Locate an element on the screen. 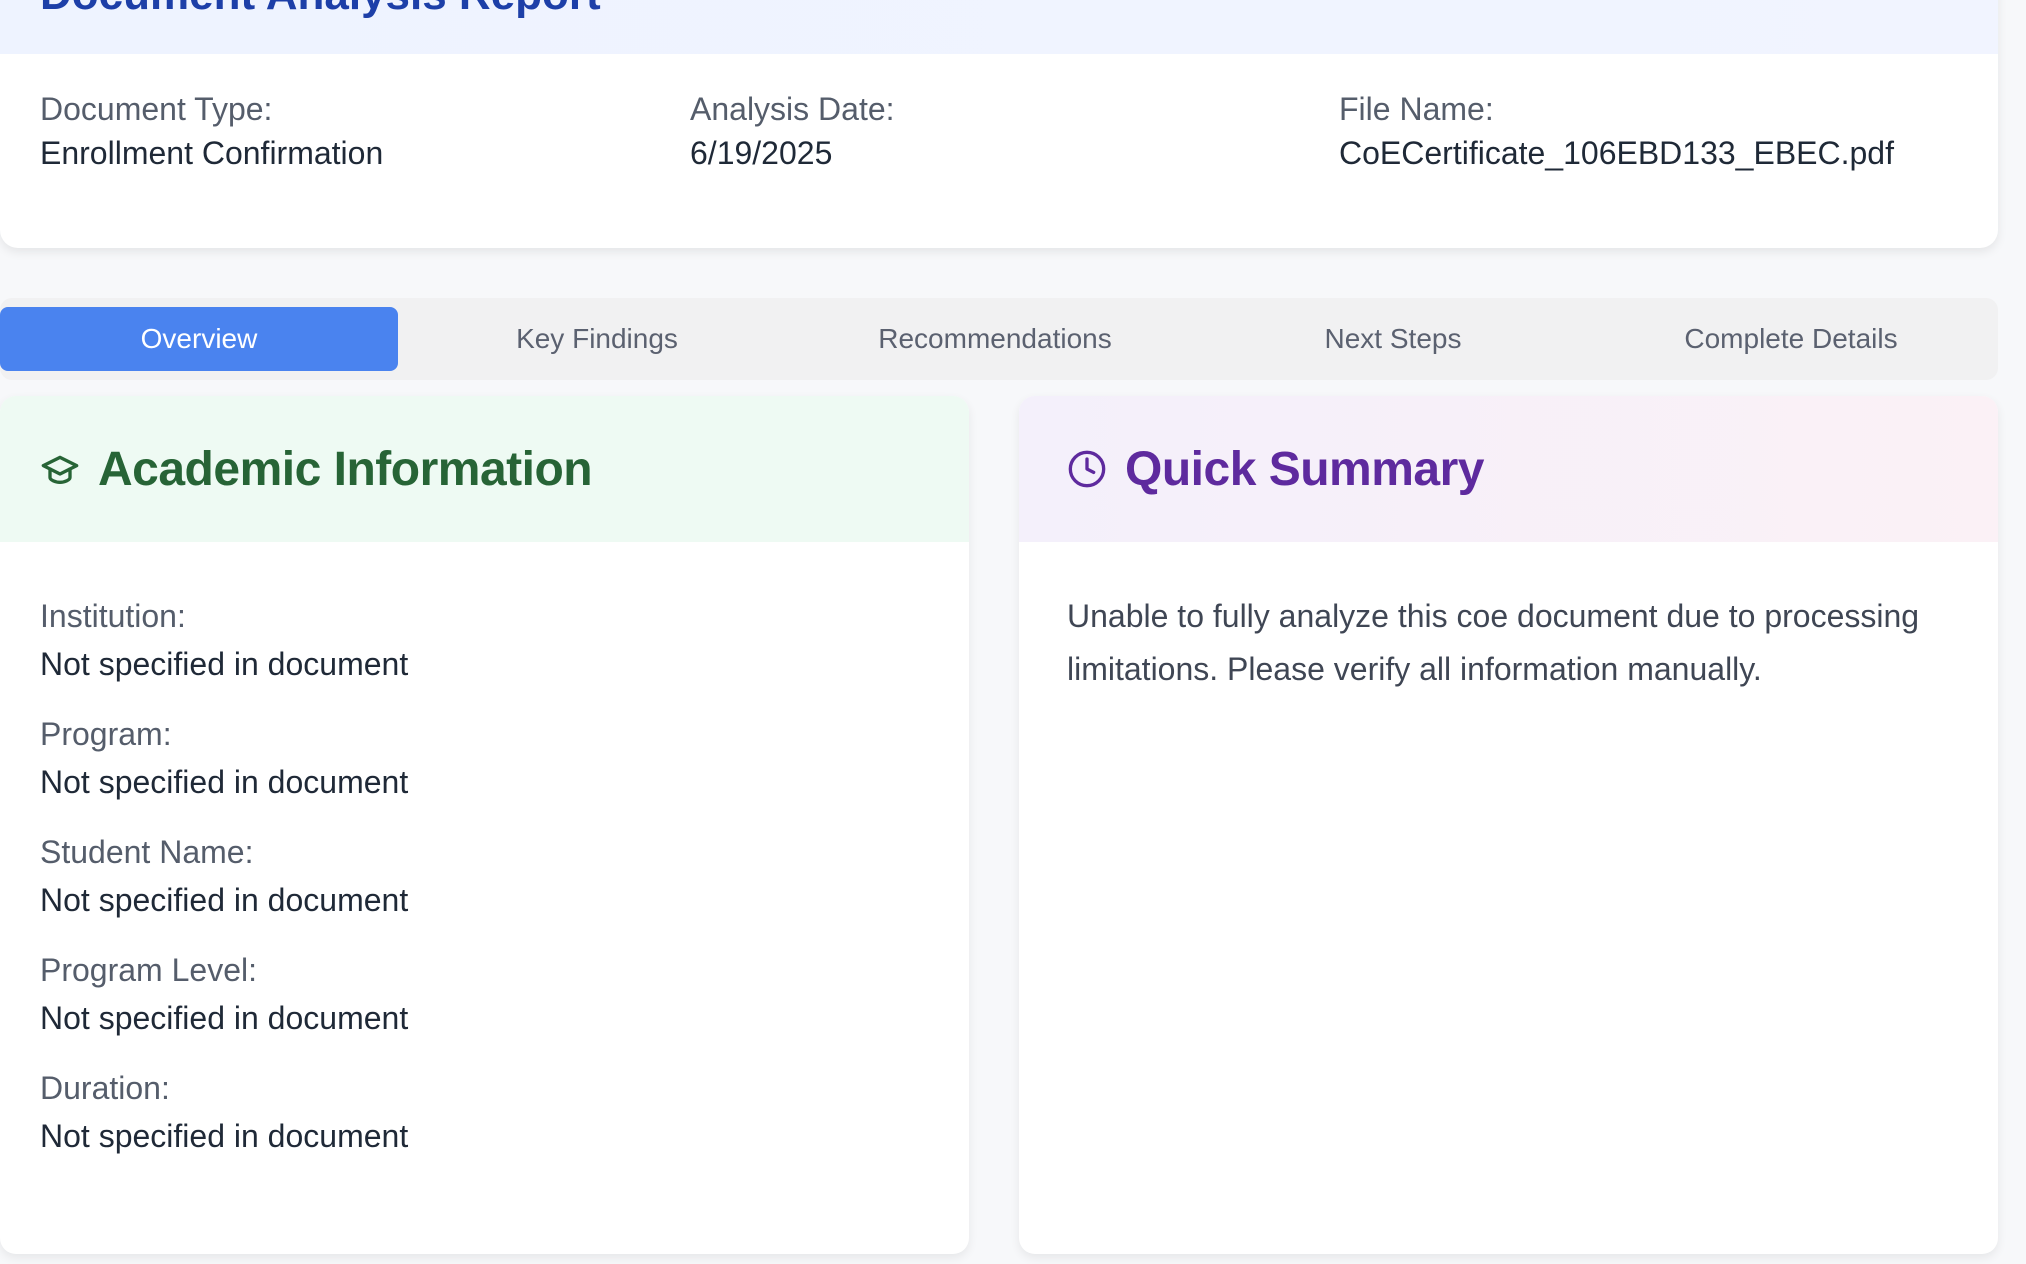 The width and height of the screenshot is (2026, 1264). meta-analysis-date: Analysis Date: 6/19/2025 is located at coordinates (792, 132).